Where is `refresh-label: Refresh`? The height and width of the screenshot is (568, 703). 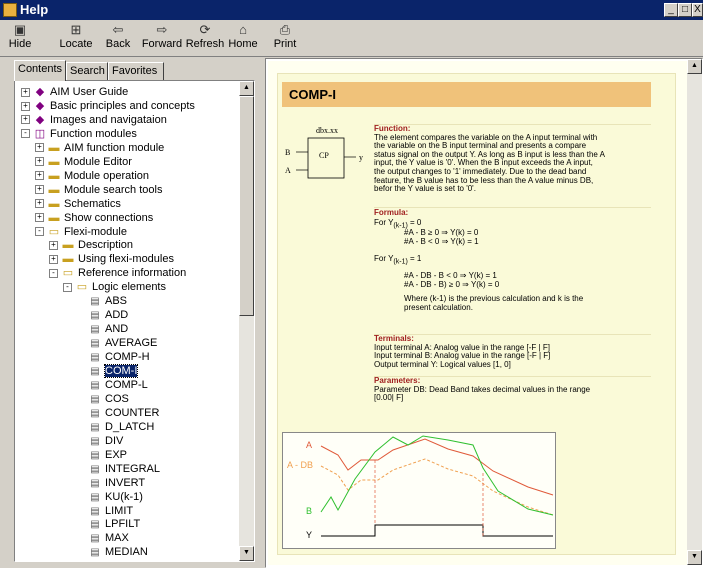 refresh-label: Refresh is located at coordinates (205, 44).